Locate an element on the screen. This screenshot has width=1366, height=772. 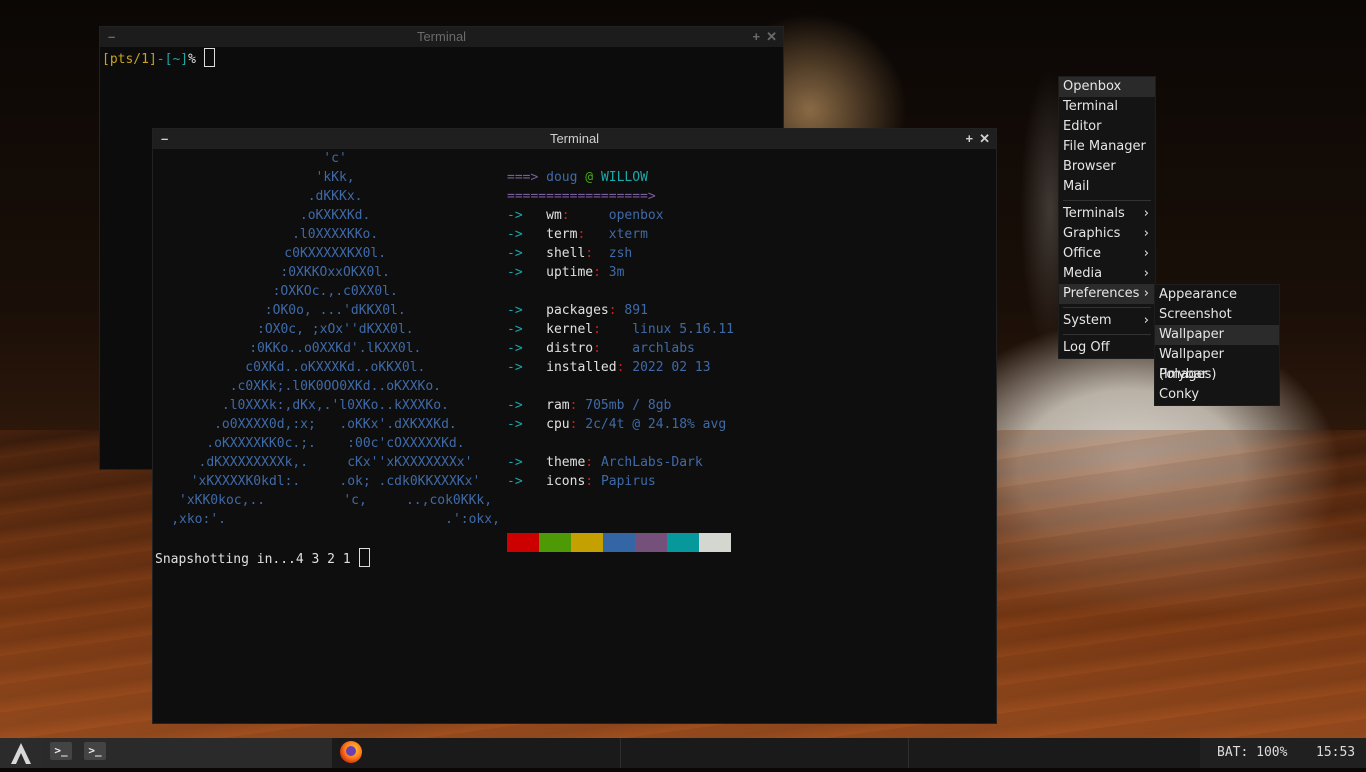
submenu-item-appearance: Appearance is located at coordinates (1217, 295).